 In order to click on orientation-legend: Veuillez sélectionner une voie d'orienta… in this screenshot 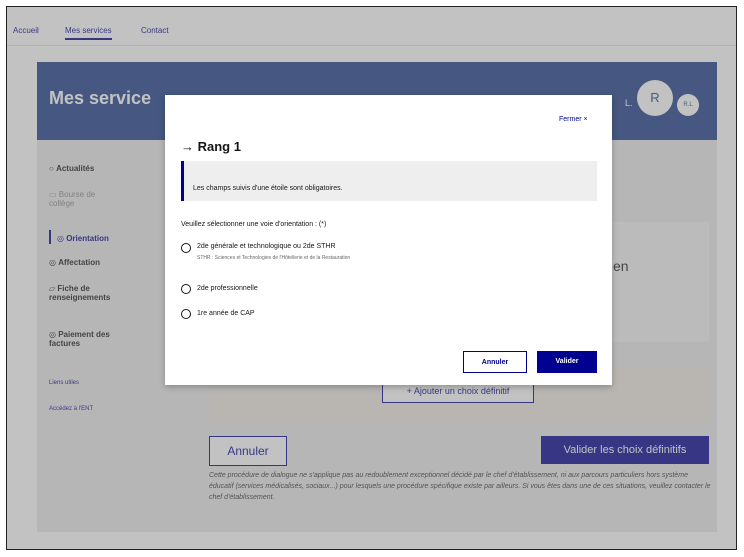, I will do `click(254, 224)`.